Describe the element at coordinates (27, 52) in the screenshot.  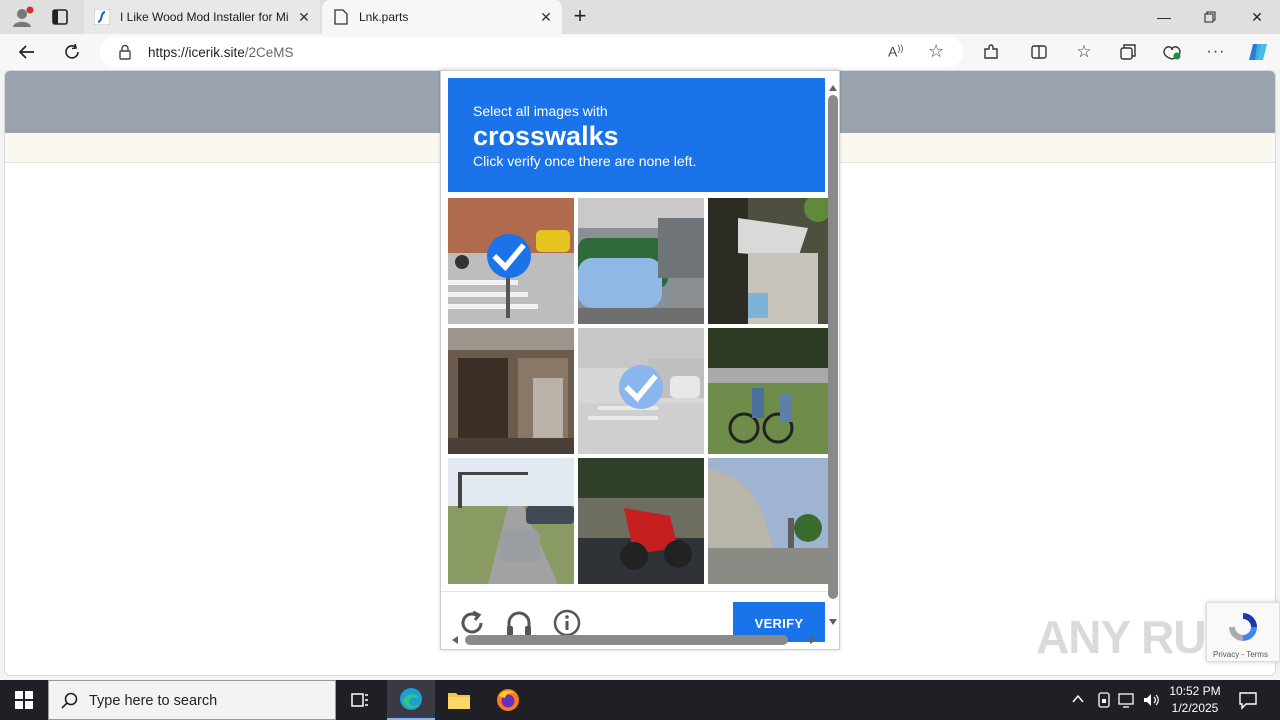
I see `back-icon` at that location.